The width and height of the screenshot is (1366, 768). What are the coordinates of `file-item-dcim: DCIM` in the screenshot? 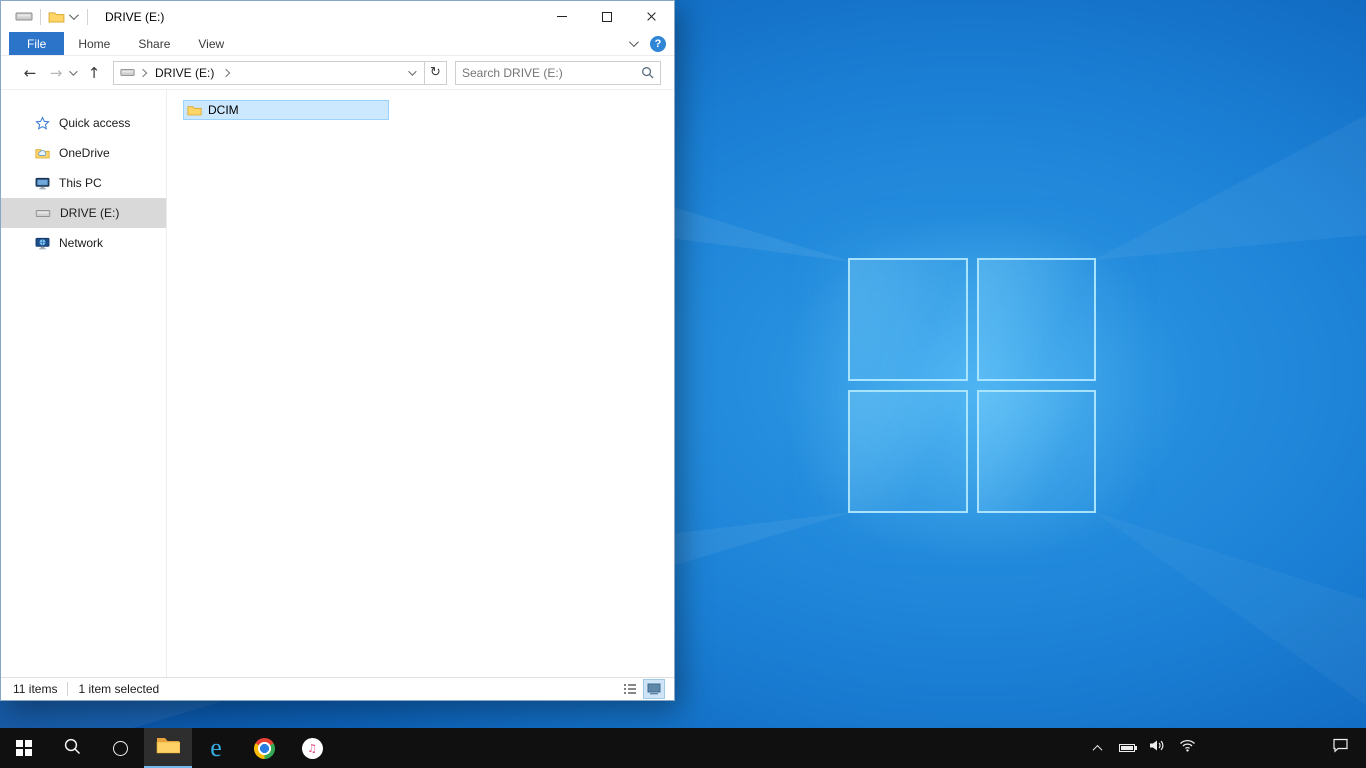 It's located at (286, 110).